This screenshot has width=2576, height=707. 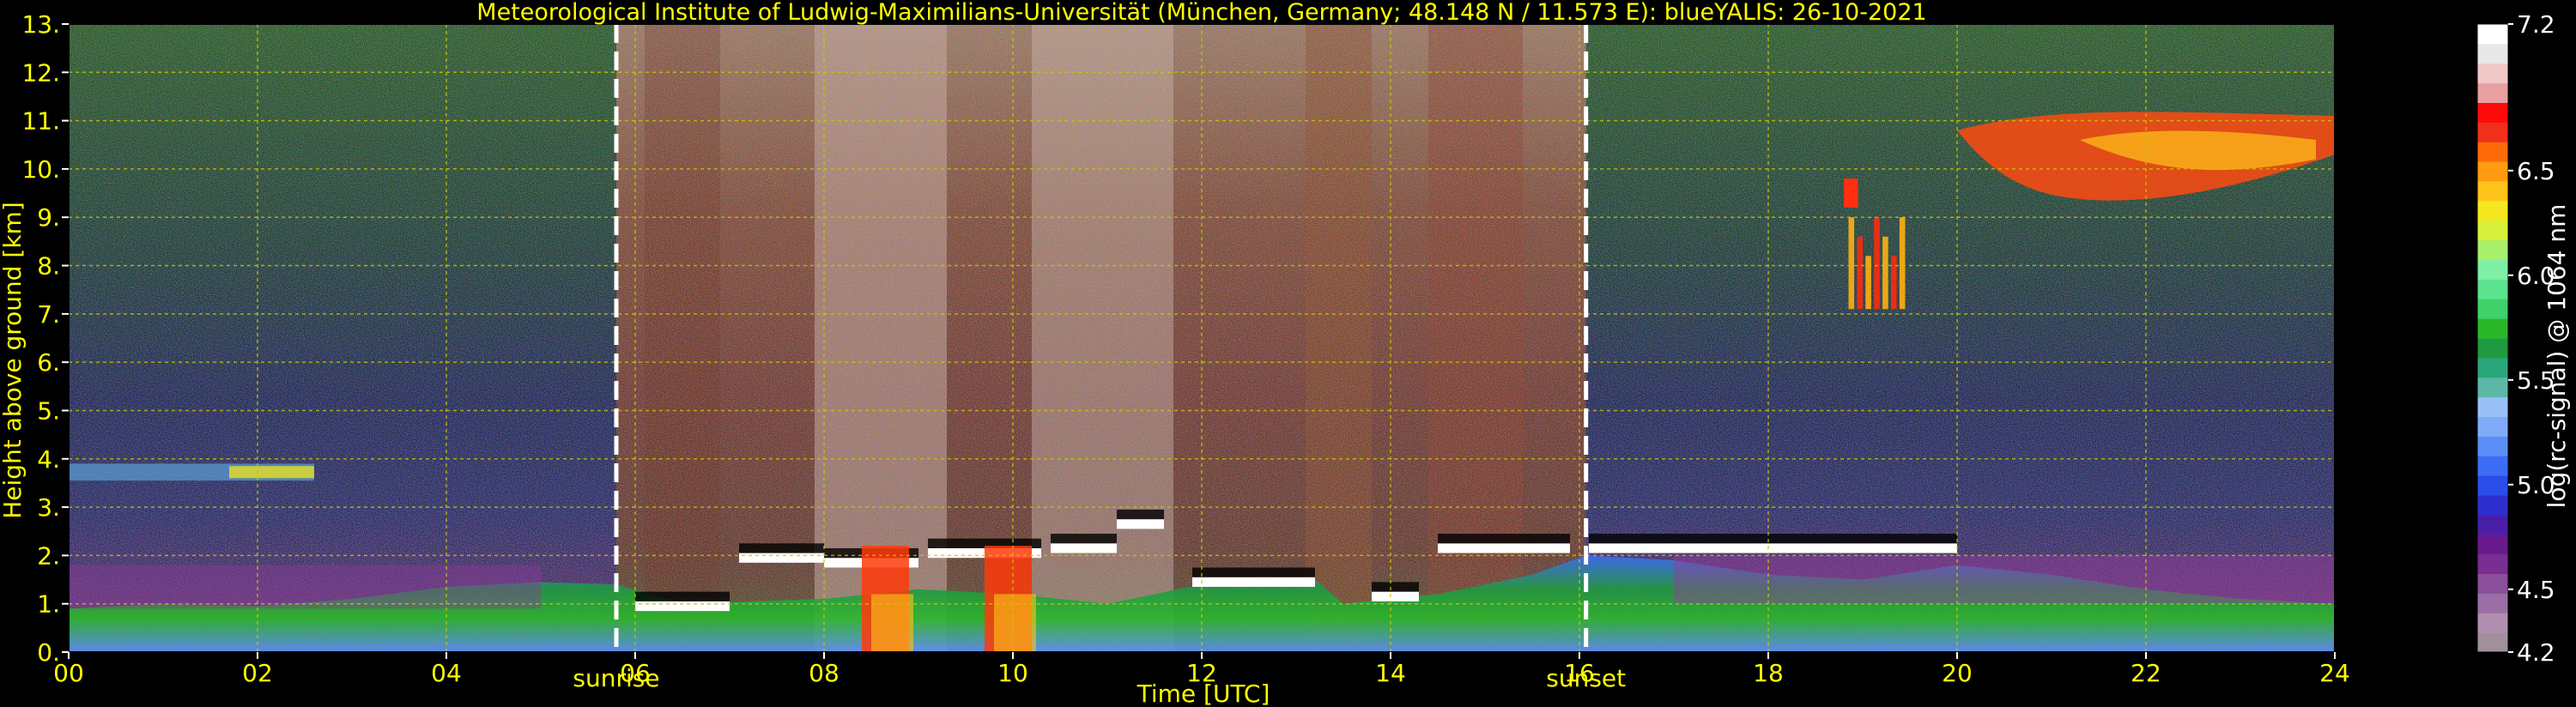 What do you see at coordinates (48, 314) in the screenshot?
I see `y-tick-label: 7.` at bounding box center [48, 314].